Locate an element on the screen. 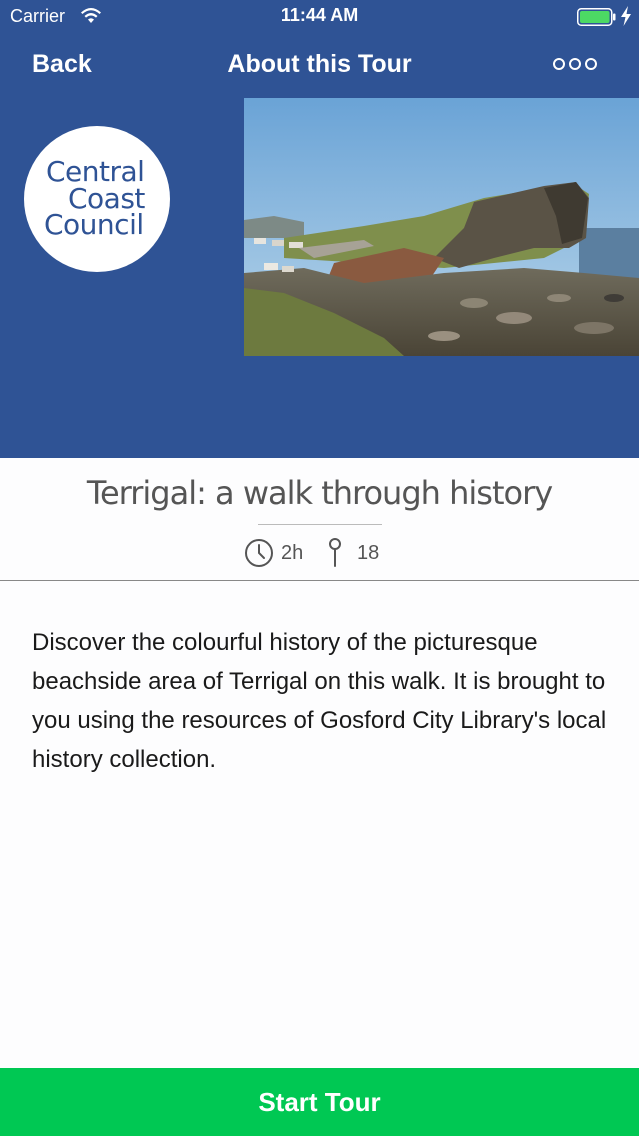 The height and width of the screenshot is (1136, 639). status-bar: Carrier 11:44 AM is located at coordinates (319, 17).